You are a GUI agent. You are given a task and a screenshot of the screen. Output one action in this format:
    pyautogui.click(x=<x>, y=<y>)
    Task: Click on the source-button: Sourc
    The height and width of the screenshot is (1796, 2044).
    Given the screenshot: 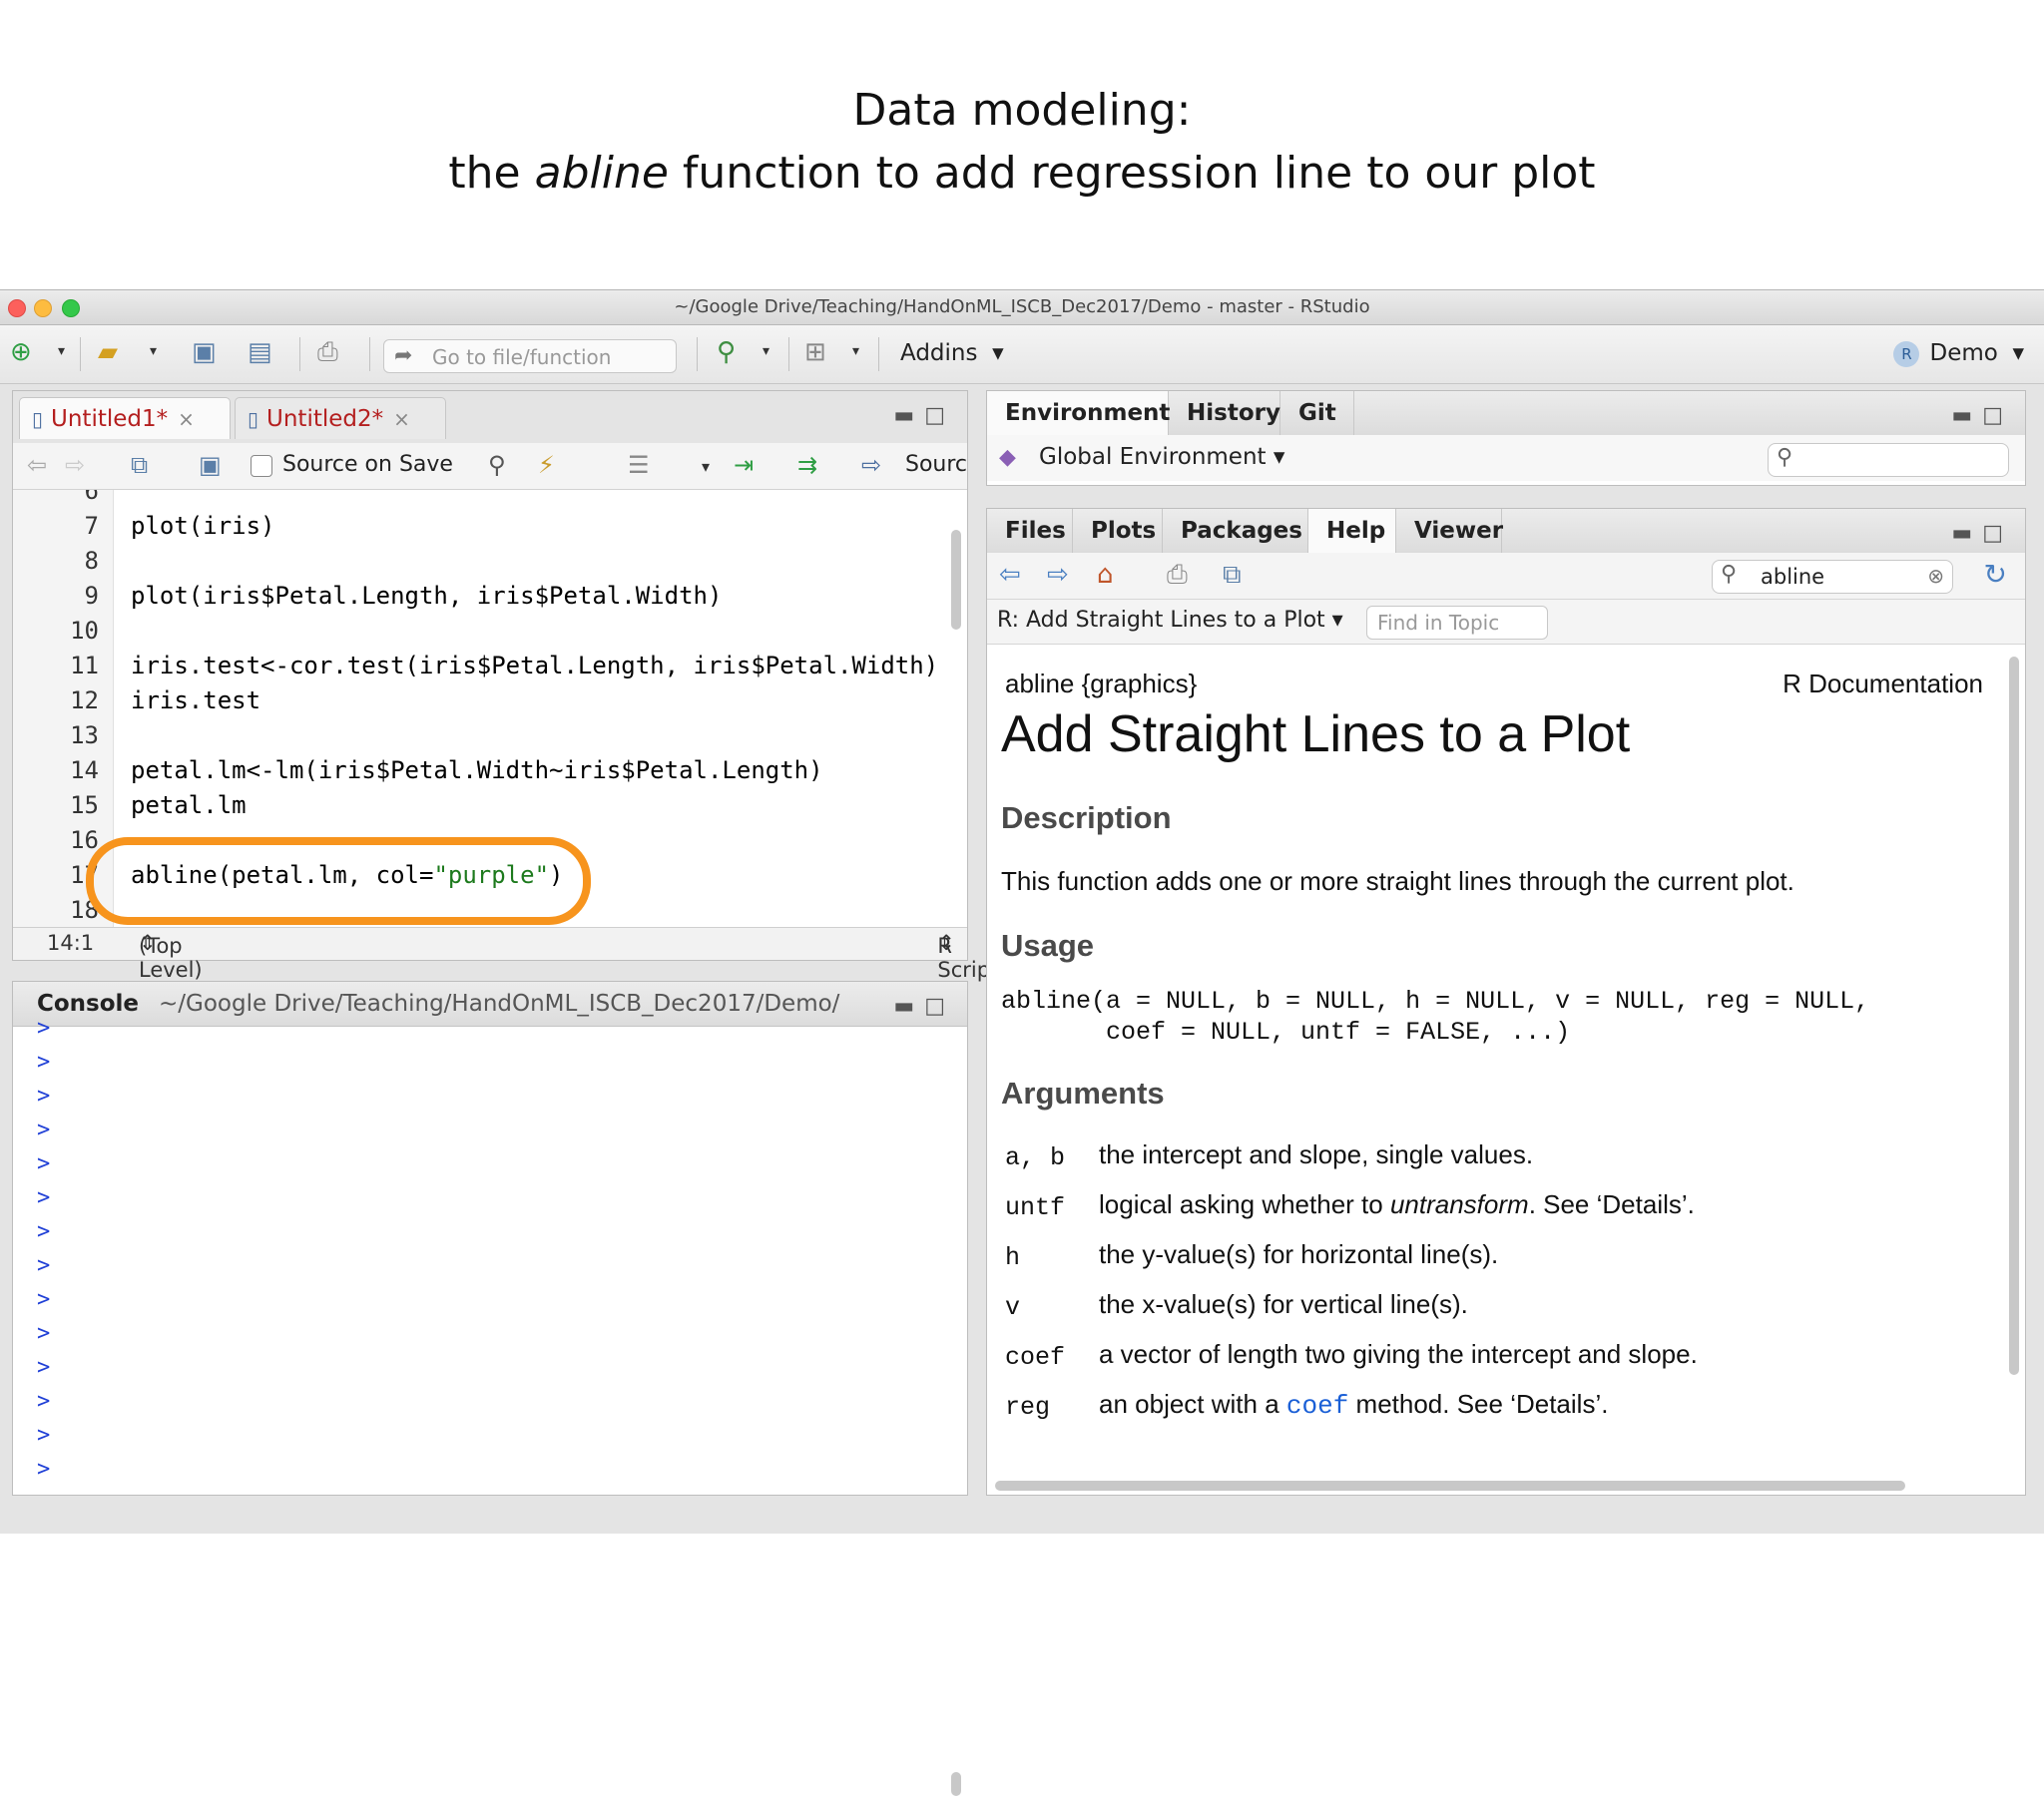 What is the action you would take?
    pyautogui.click(x=936, y=464)
    